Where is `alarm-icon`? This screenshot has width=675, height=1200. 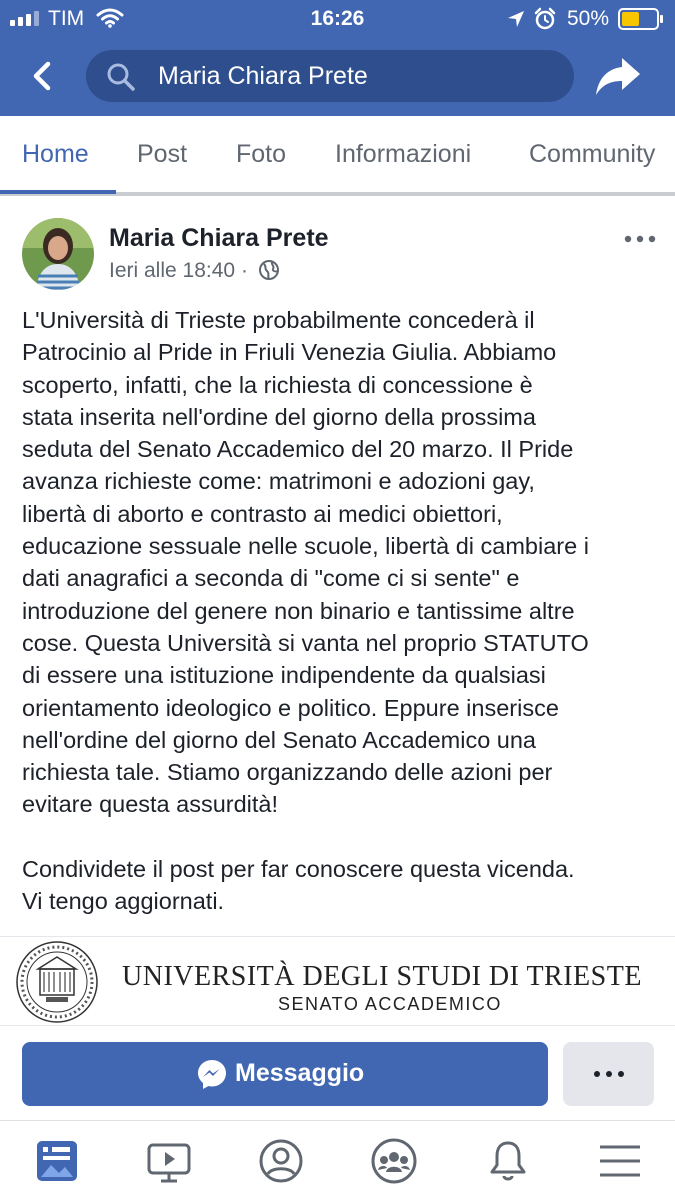
alarm-icon is located at coordinates (545, 18).